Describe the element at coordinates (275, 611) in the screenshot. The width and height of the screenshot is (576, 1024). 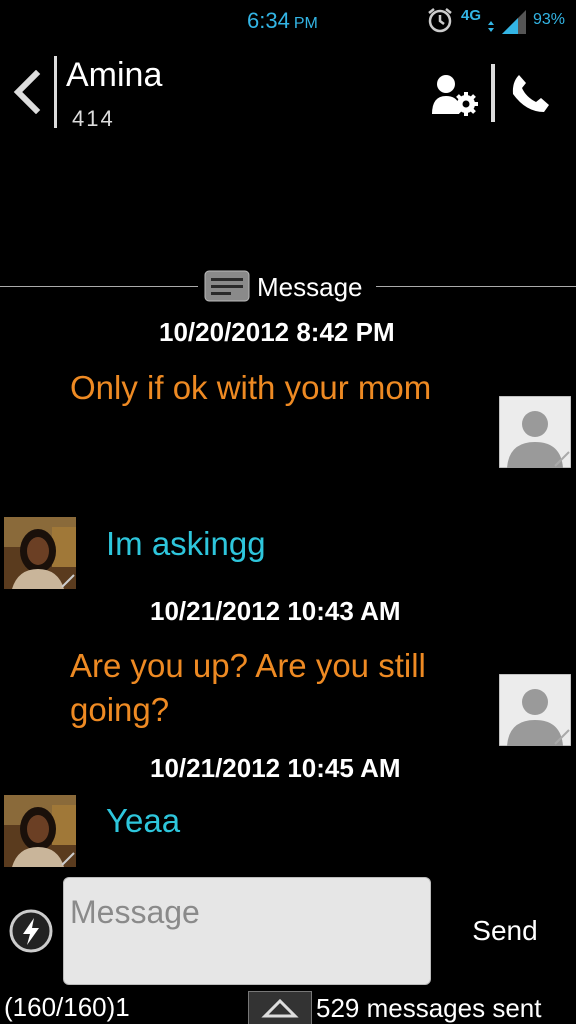
I see `timestamp: 10/21/2012 10:43 AM` at that location.